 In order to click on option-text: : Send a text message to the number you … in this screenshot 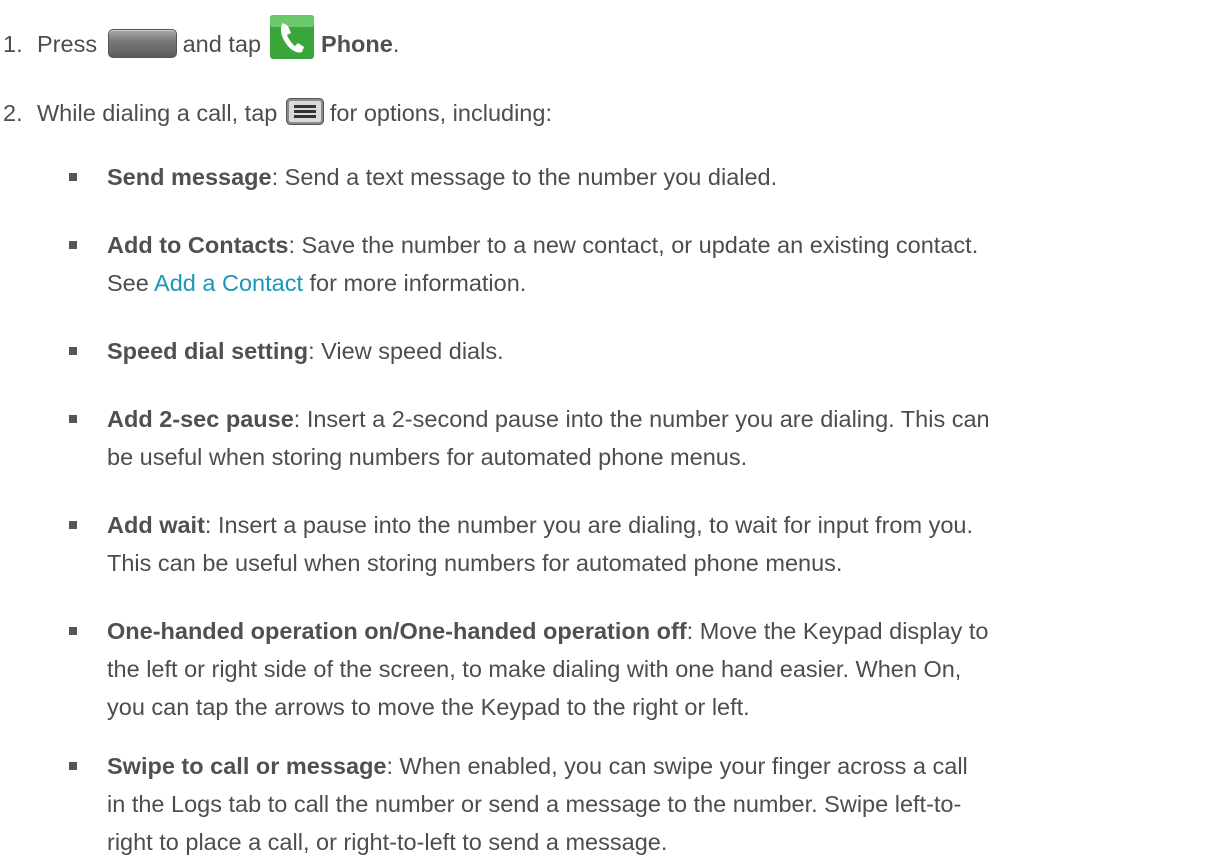, I will do `click(524, 177)`.